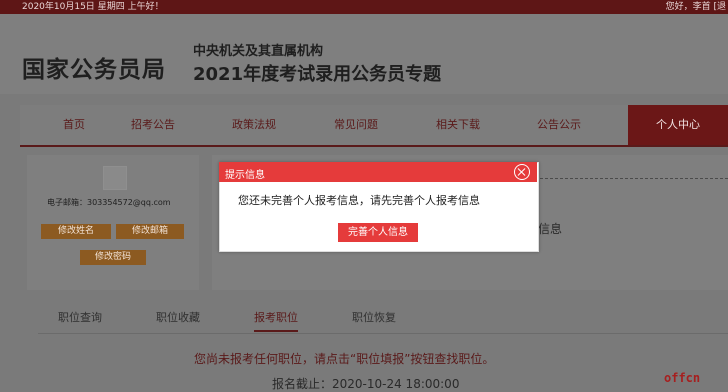  I want to click on dialog-header, so click(378, 172).